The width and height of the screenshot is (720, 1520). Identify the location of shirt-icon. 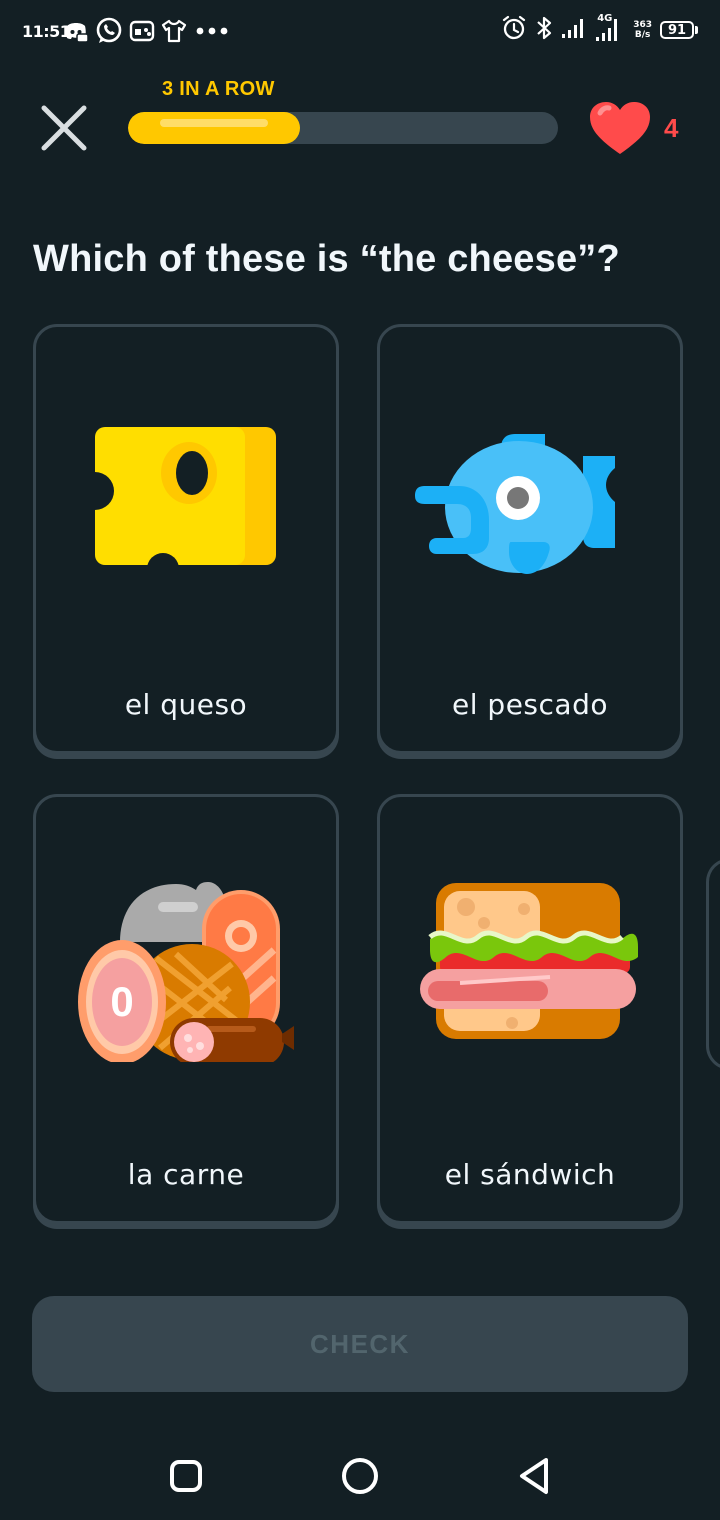
(174, 31).